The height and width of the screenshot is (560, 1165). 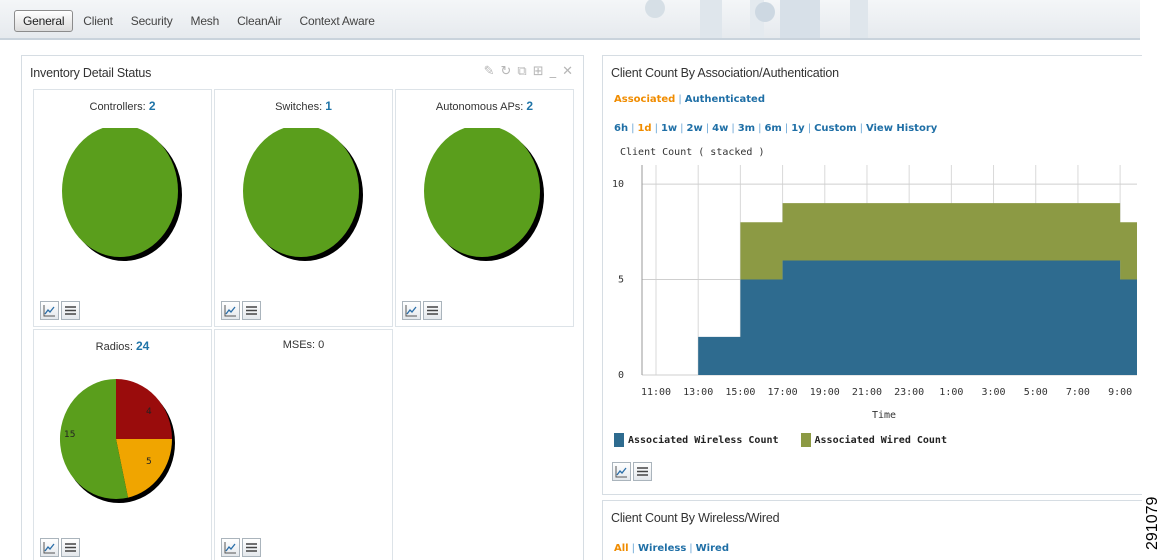 I want to click on x-tick-label: 21:00, so click(x=867, y=392).